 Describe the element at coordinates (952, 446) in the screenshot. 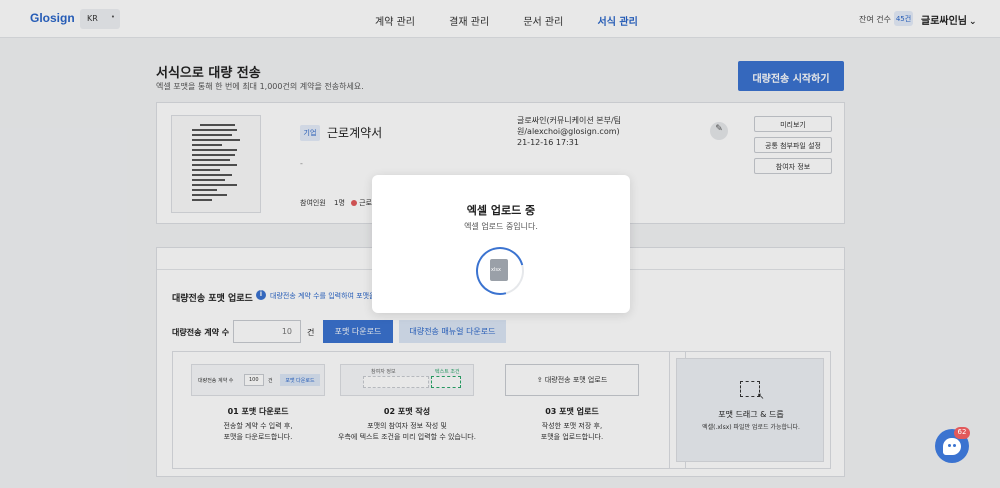

I see `chat-bot-icon` at that location.